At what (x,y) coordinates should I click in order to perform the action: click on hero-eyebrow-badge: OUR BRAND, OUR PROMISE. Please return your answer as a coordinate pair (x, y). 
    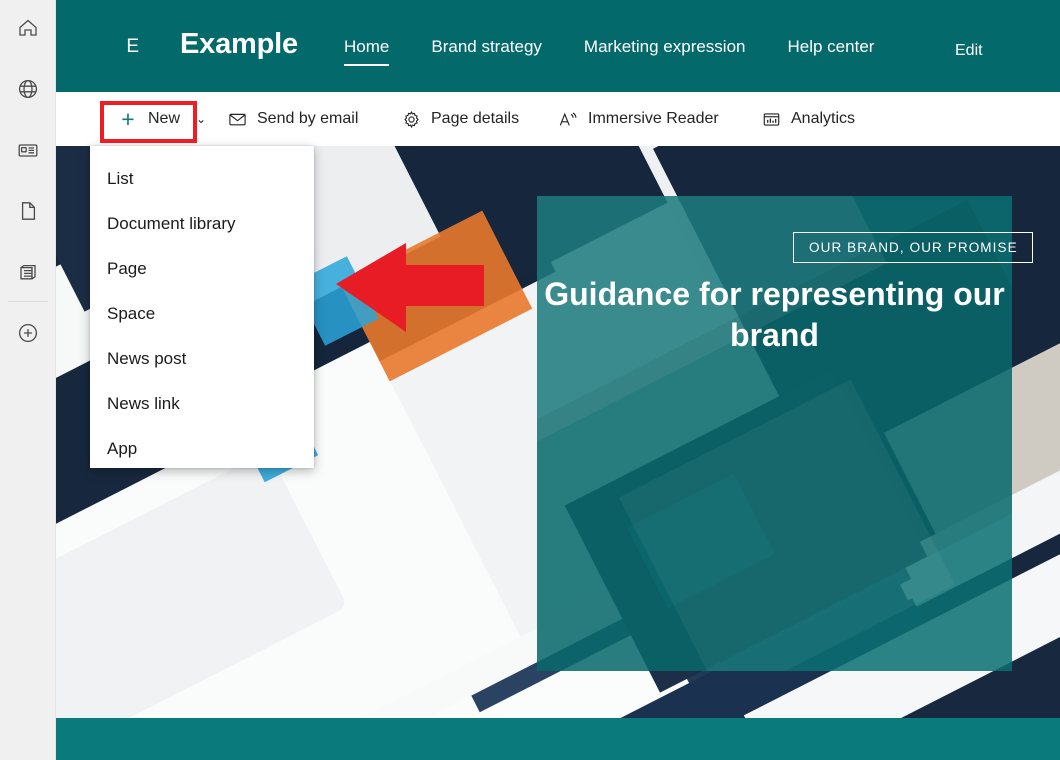
    Looking at the image, I should click on (913, 247).